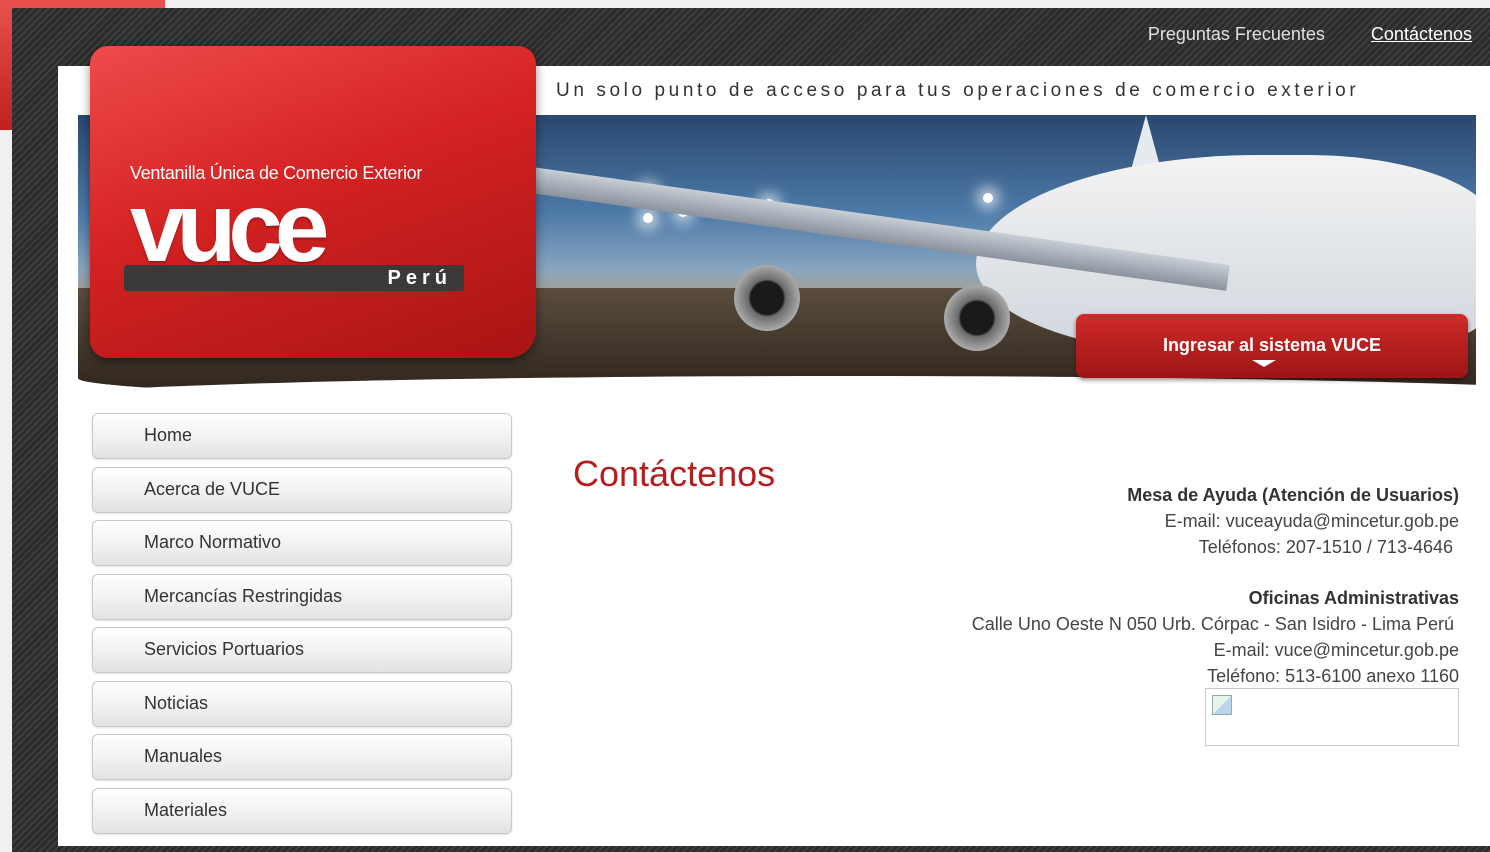  What do you see at coordinates (168, 435) in the screenshot?
I see `sidebar-item-label: Home` at bounding box center [168, 435].